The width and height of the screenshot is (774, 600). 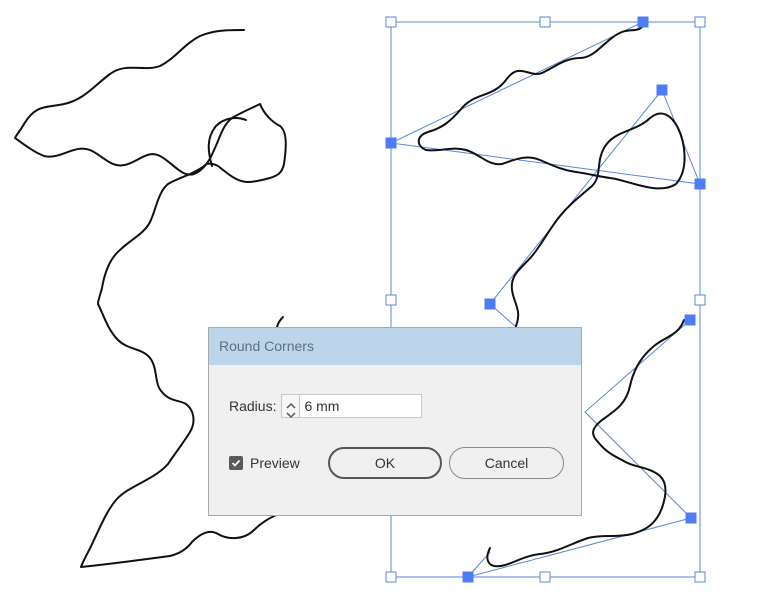 I want to click on preview-checkbox, so click(x=236, y=463).